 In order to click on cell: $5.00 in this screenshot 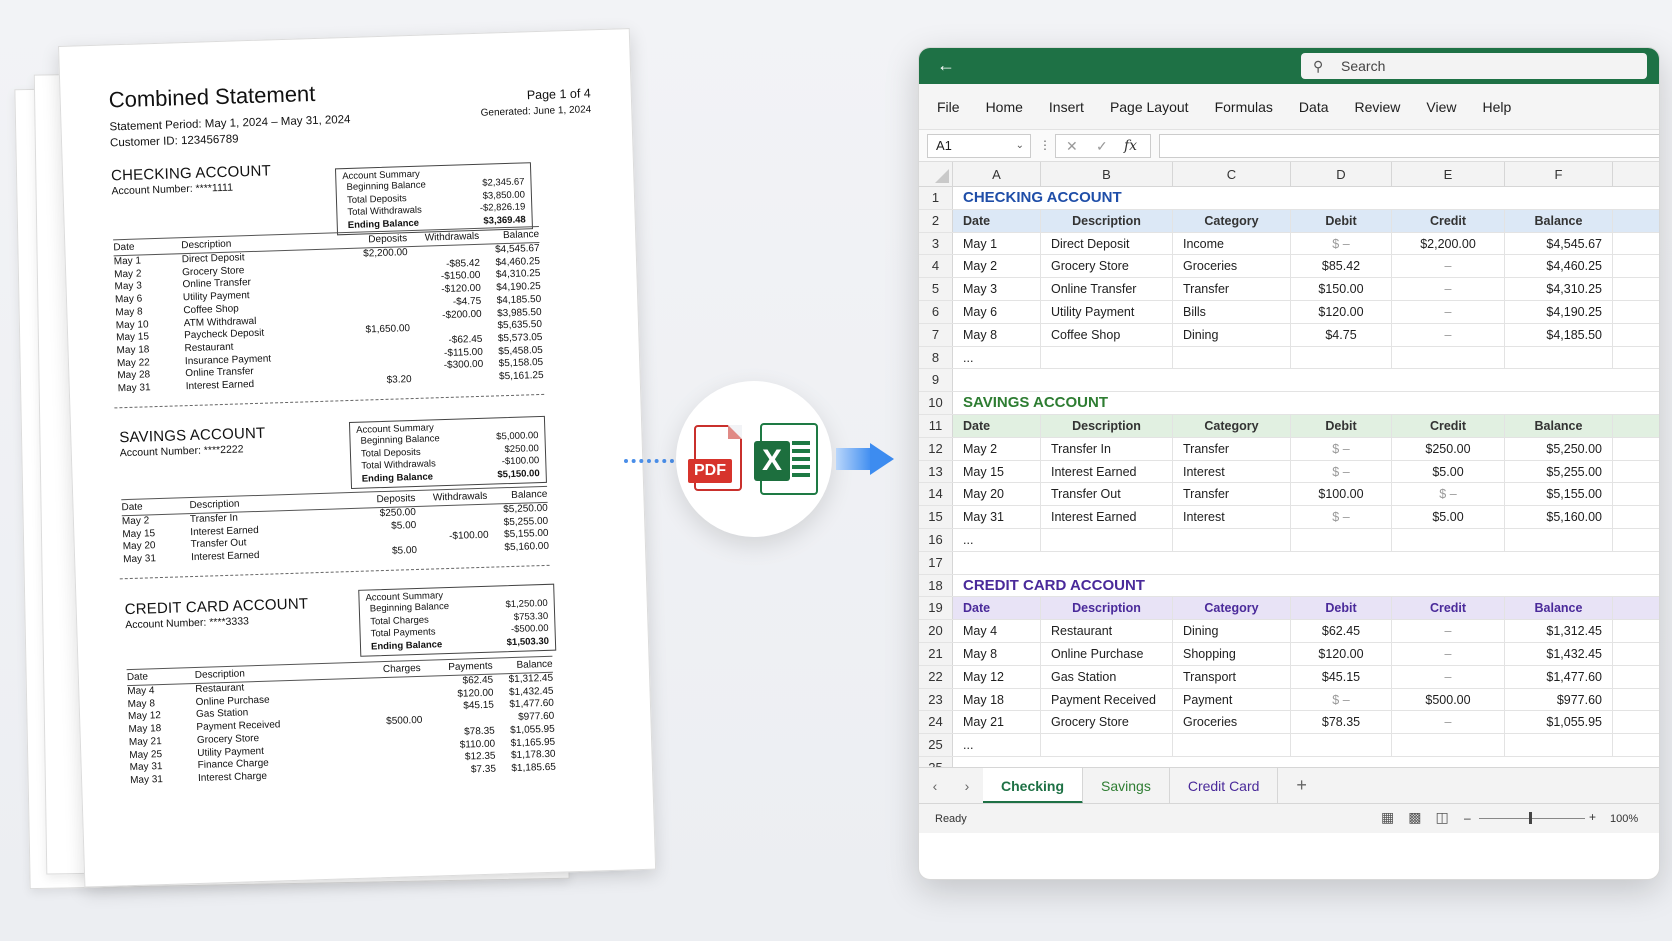, I will do `click(1448, 517)`.